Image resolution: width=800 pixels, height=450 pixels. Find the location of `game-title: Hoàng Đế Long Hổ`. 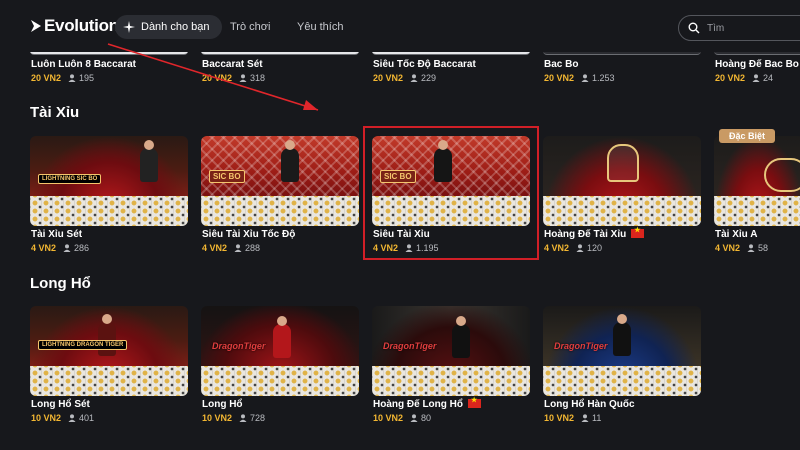

game-title: Hoàng Đế Long Hổ is located at coordinates (427, 403).